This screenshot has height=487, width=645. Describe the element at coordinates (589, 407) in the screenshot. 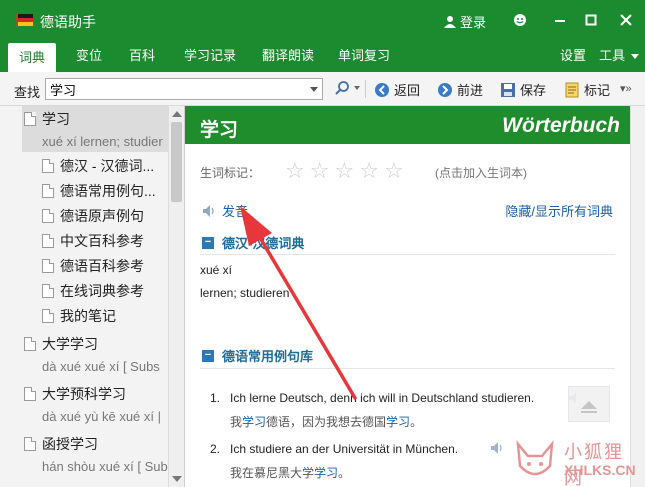

I see `arrow-up-icon` at that location.